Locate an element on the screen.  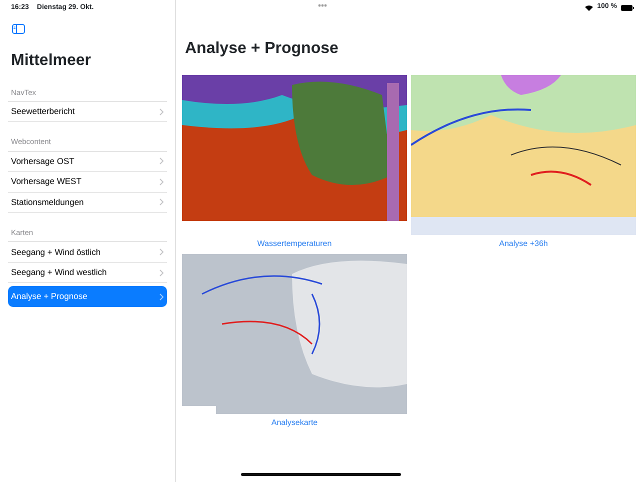
sidebar-item: Vorhersage OST is located at coordinates (87, 162).